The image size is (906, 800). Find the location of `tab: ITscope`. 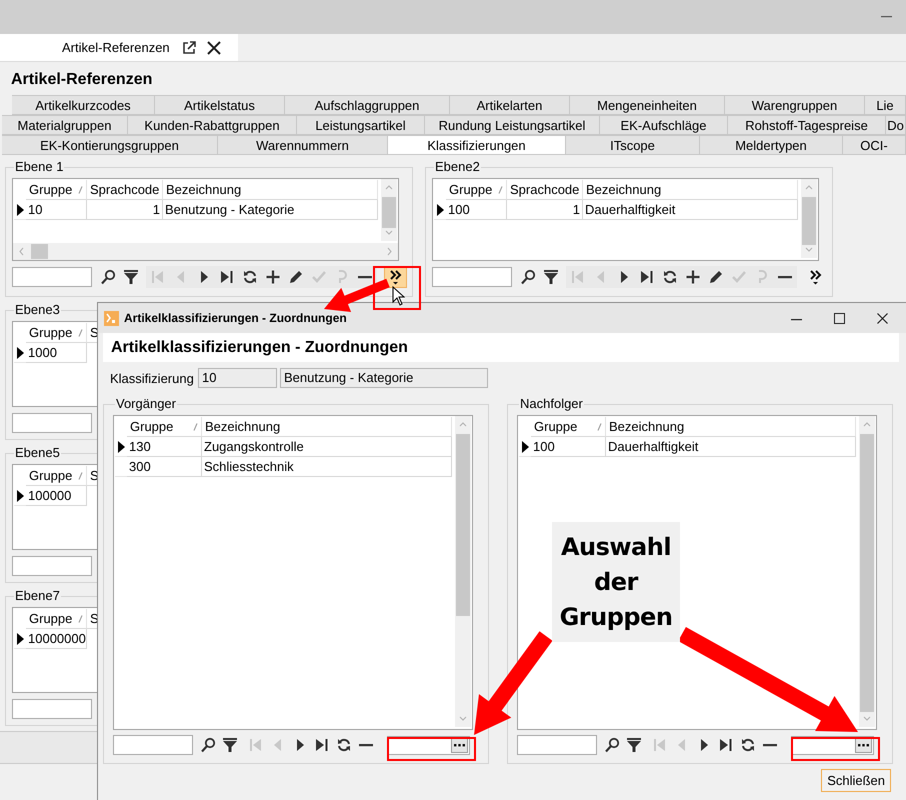

tab: ITscope is located at coordinates (633, 145).